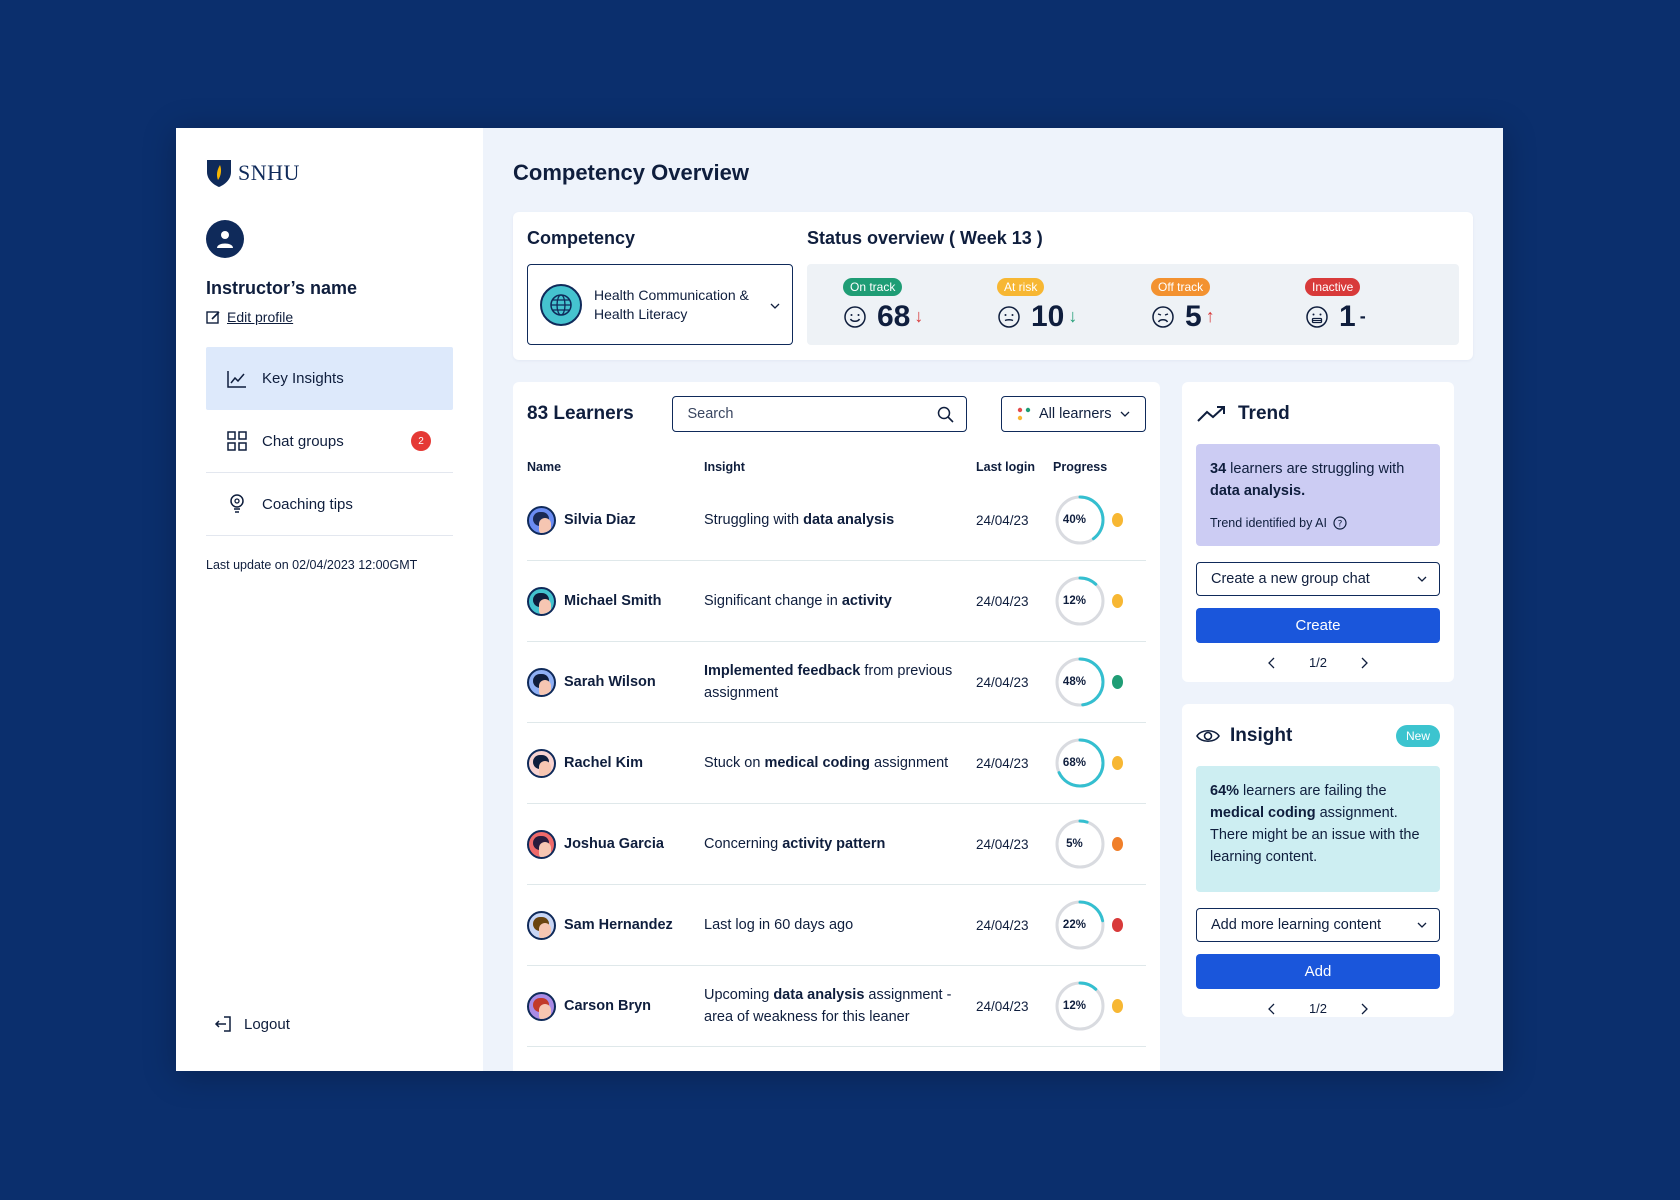 The width and height of the screenshot is (1680, 1200). I want to click on insight-pre: Struggling with, so click(754, 520).